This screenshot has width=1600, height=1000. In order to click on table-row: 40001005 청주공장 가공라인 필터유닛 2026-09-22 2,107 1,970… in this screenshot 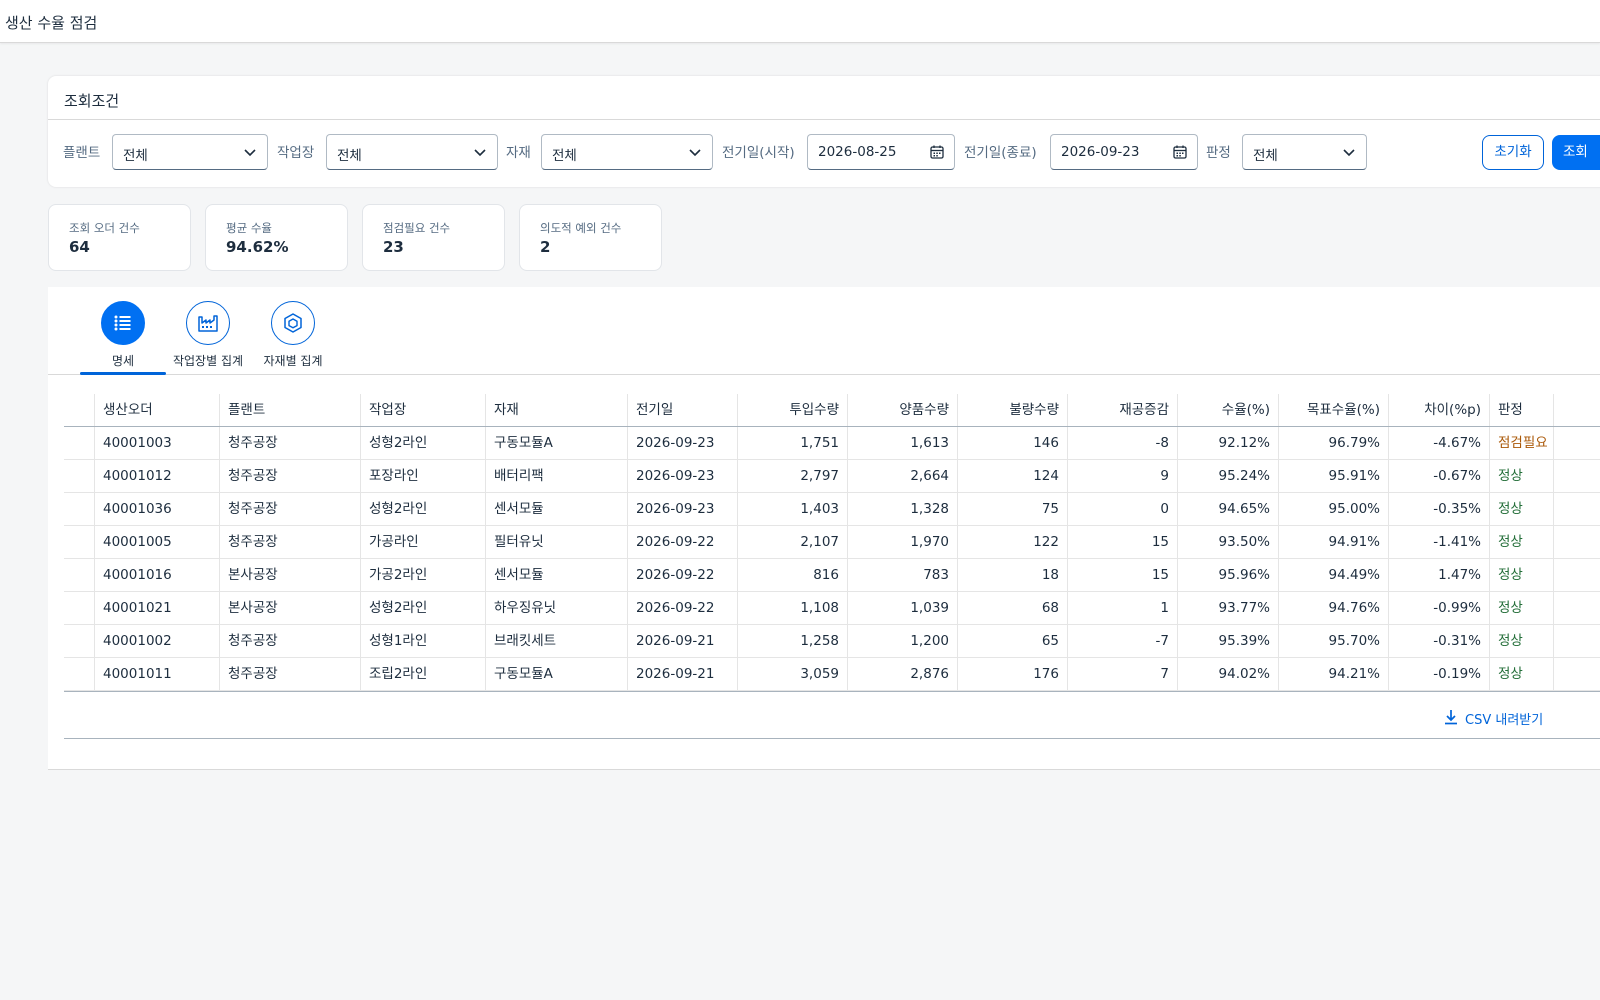, I will do `click(832, 542)`.